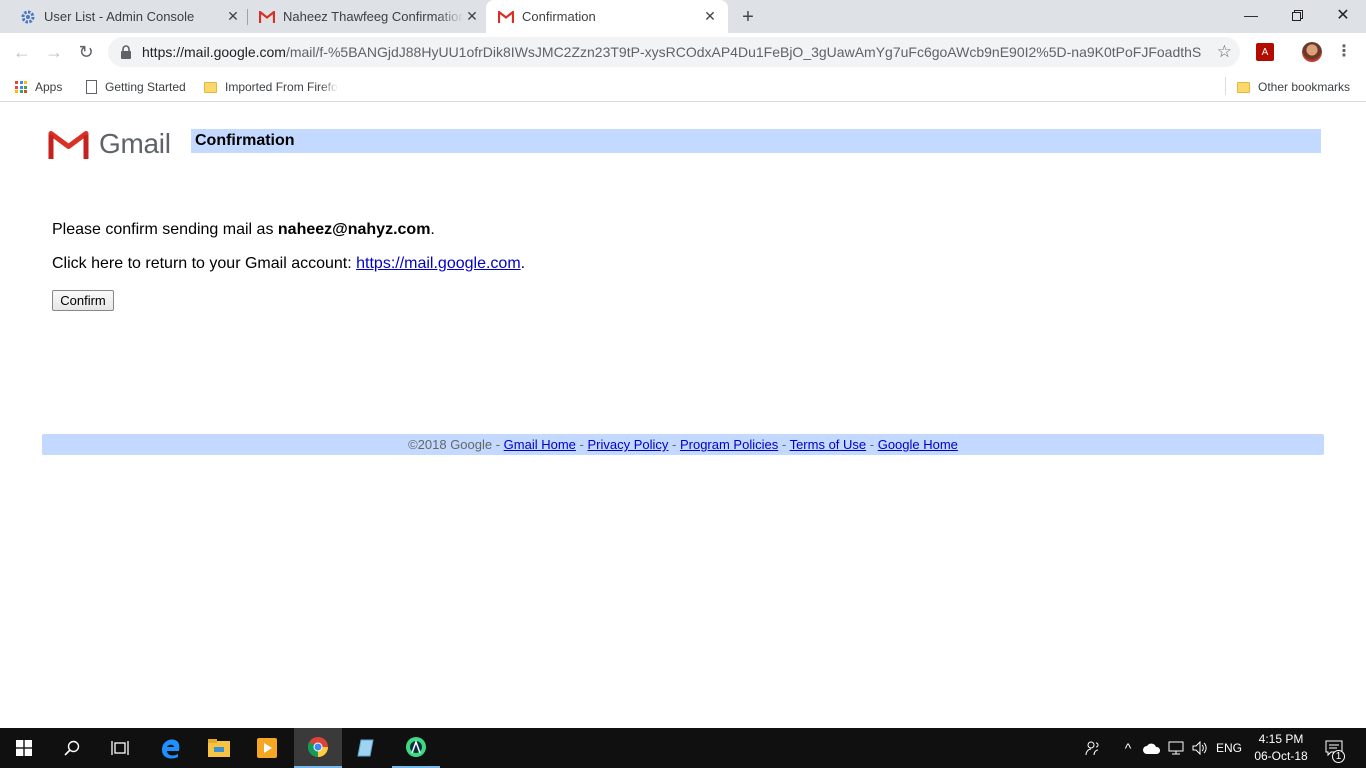 This screenshot has height=768, width=1366. What do you see at coordinates (1152, 748) in the screenshot?
I see `onedrive-cloud-icon` at bounding box center [1152, 748].